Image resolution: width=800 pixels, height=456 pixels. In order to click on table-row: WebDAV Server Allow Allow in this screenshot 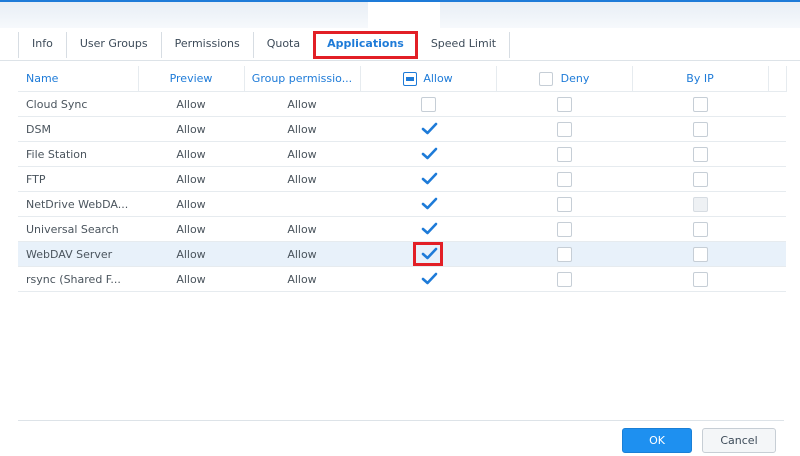, I will do `click(402, 254)`.